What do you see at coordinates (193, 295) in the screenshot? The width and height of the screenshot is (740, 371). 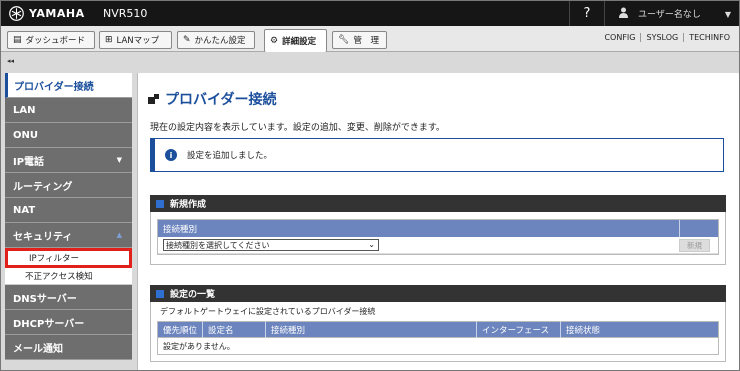 I see `section-title: 設定の一覧` at bounding box center [193, 295].